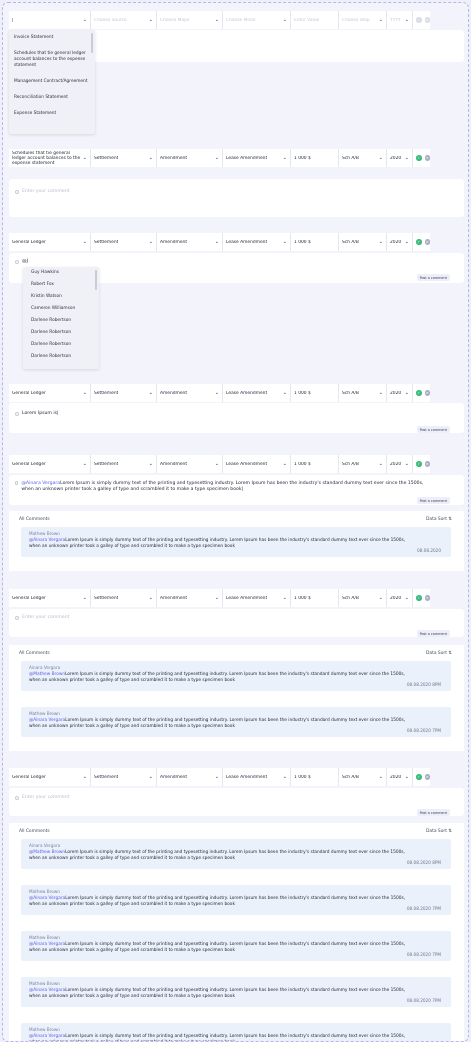  Describe the element at coordinates (400, 20) in the screenshot. I see `year-select: YYYY ⌄` at that location.